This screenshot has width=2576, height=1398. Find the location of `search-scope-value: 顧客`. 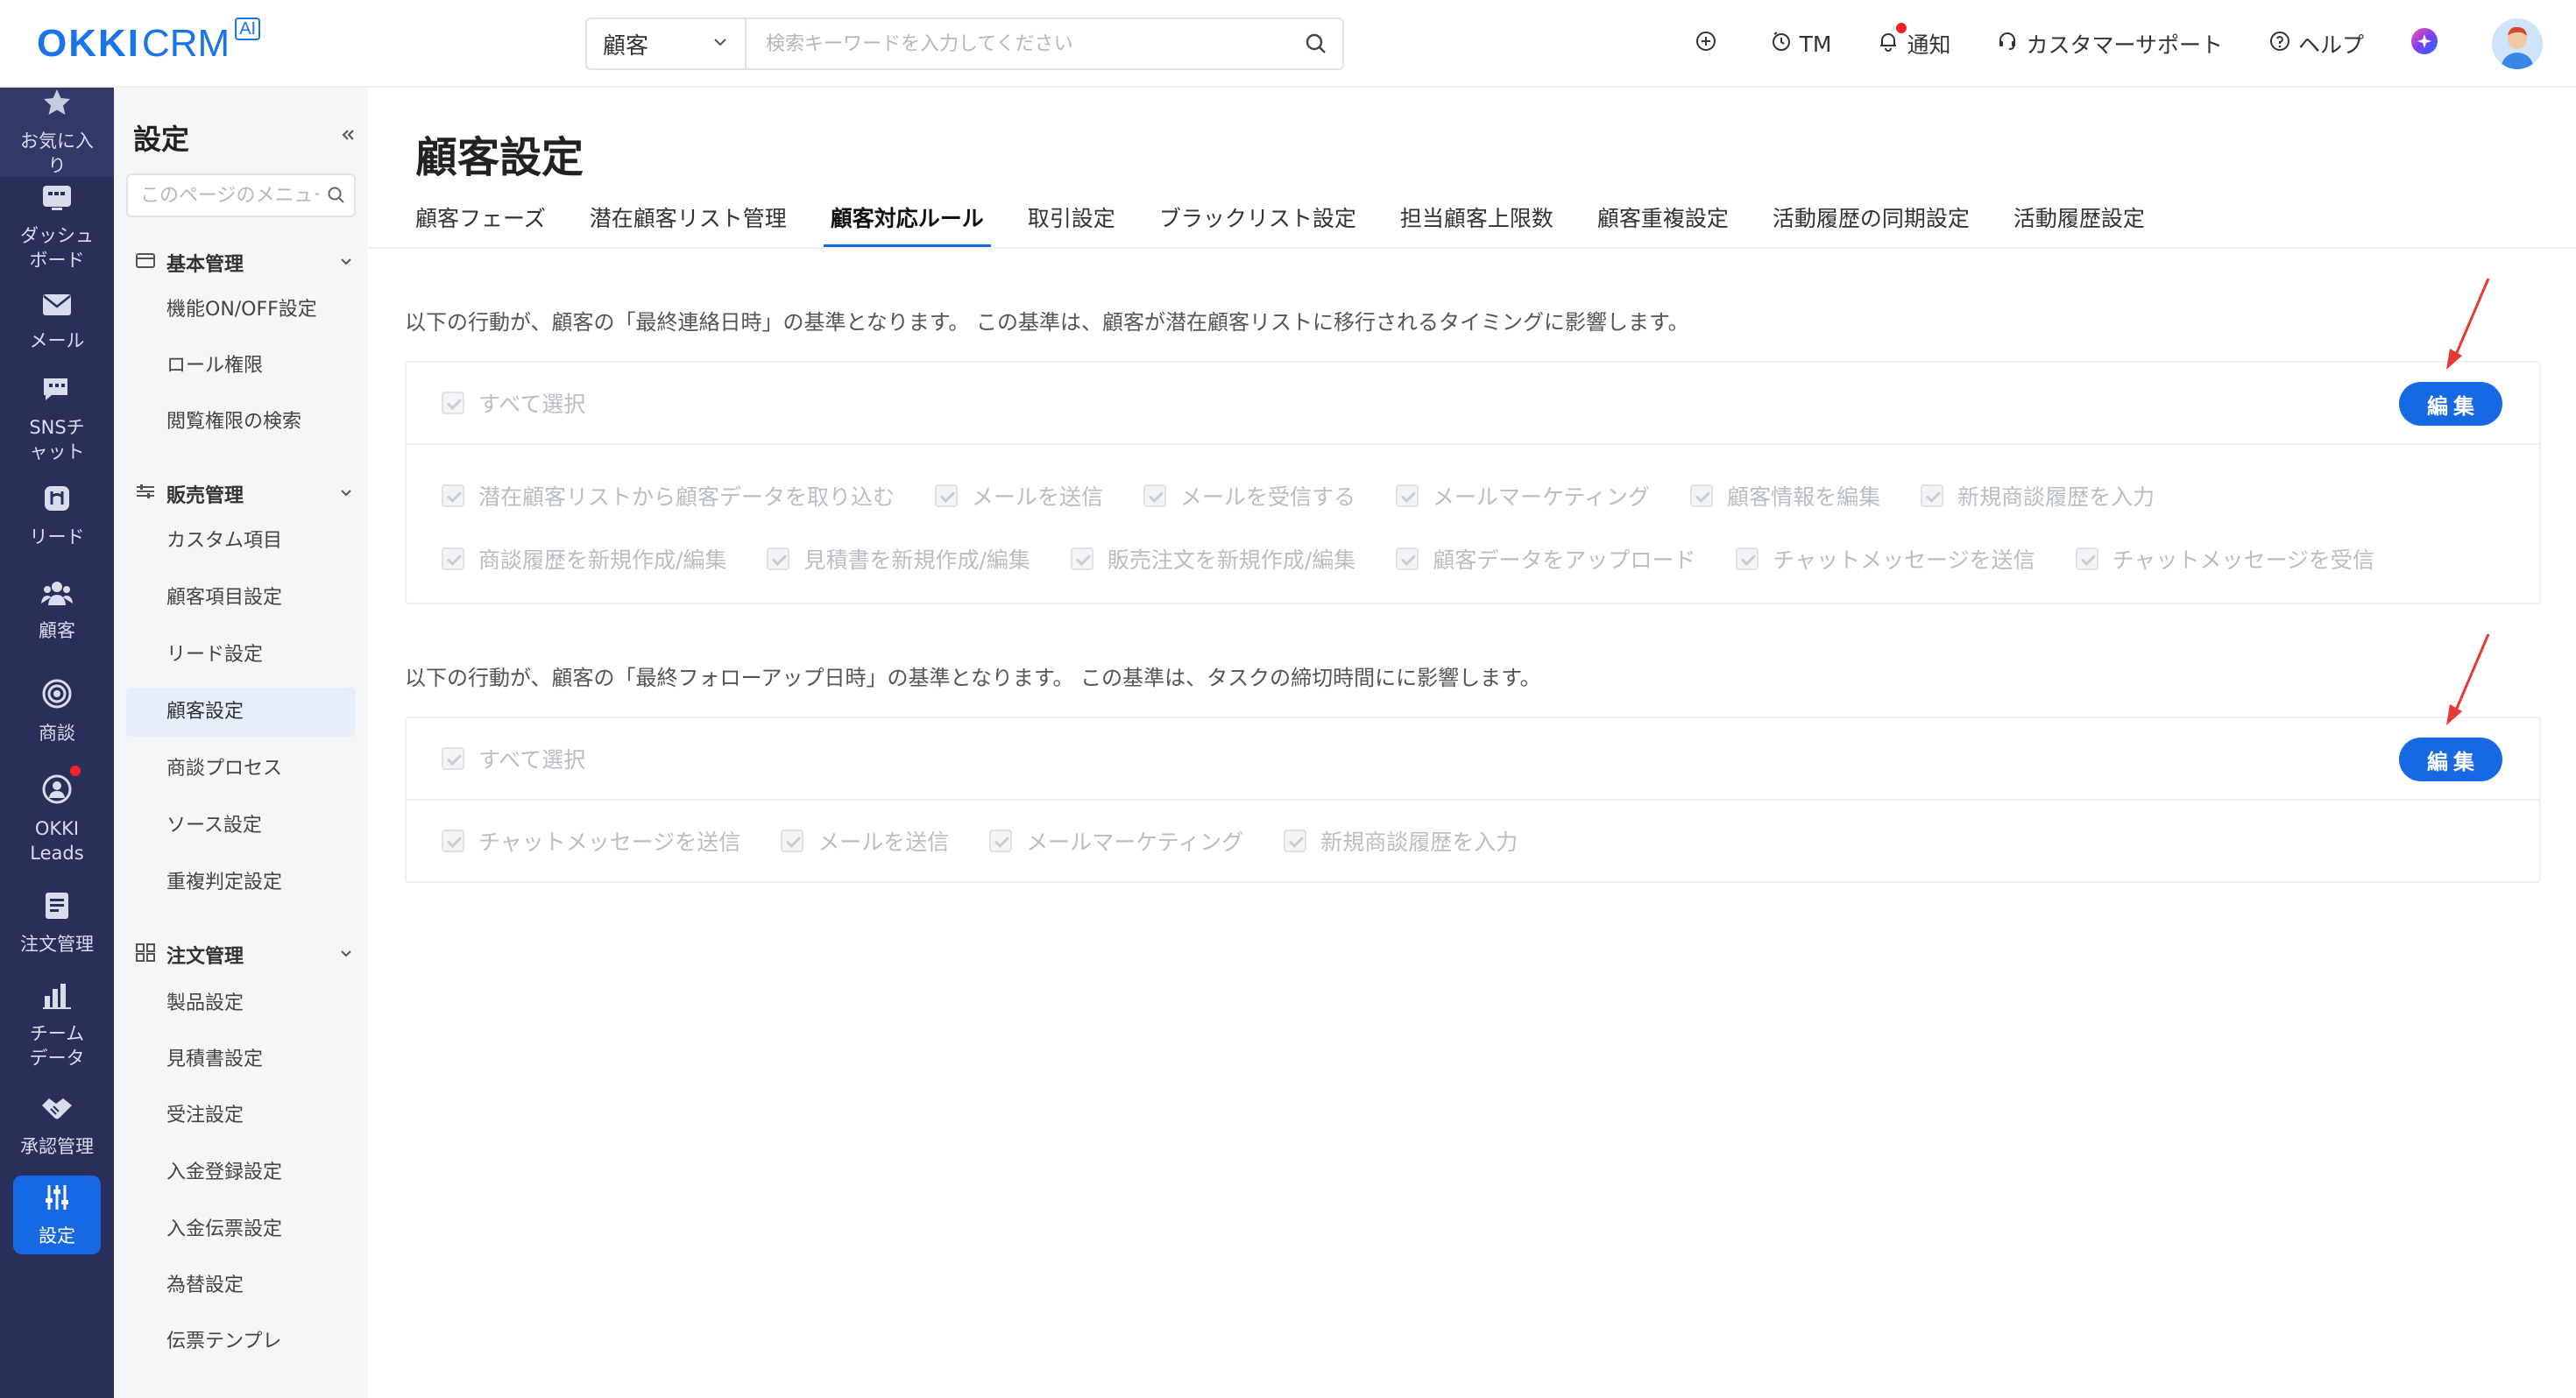

search-scope-value: 顧客 is located at coordinates (626, 46).